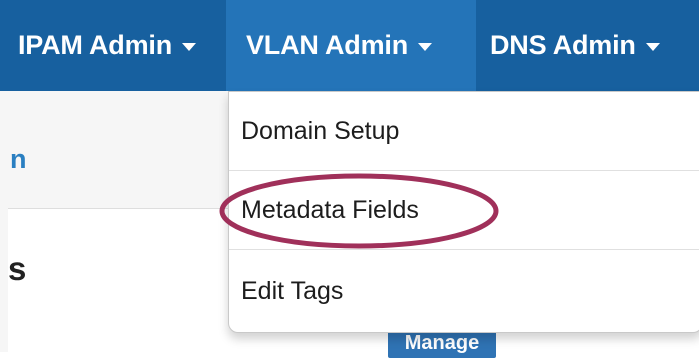 This screenshot has width=699, height=358. What do you see at coordinates (327, 45) in the screenshot?
I see `nav-vlan-admin-label: VLAN Admin` at bounding box center [327, 45].